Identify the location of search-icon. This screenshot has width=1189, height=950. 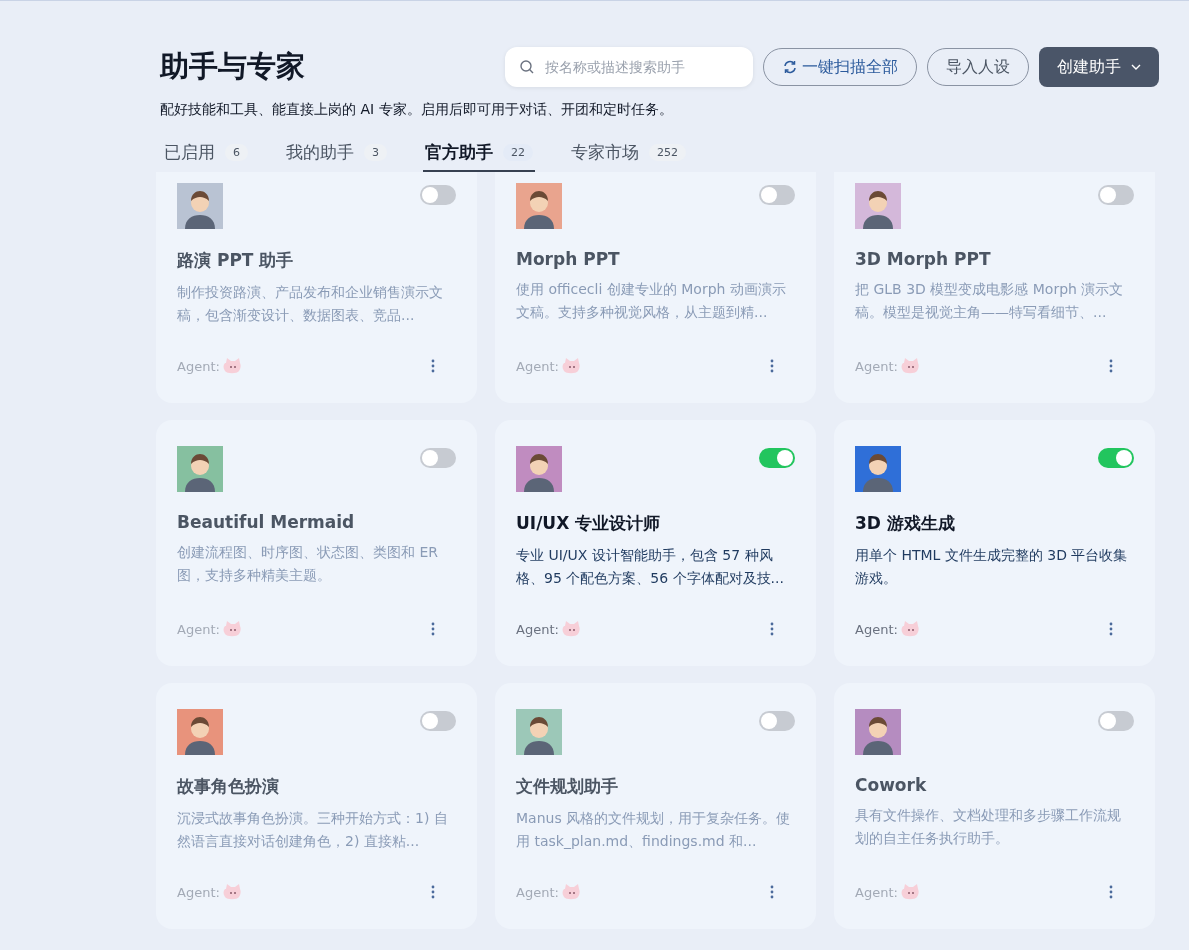
(527, 67).